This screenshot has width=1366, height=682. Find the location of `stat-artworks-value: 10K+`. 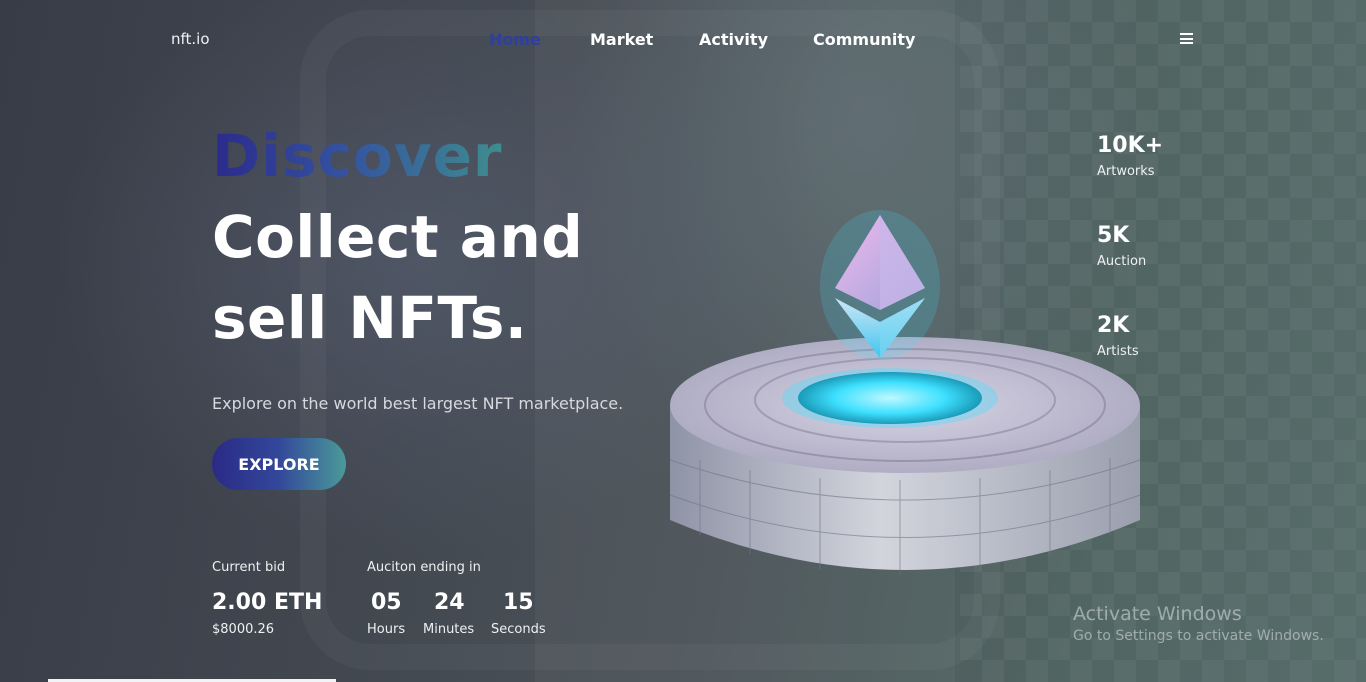

stat-artworks-value: 10K+ is located at coordinates (1130, 145).